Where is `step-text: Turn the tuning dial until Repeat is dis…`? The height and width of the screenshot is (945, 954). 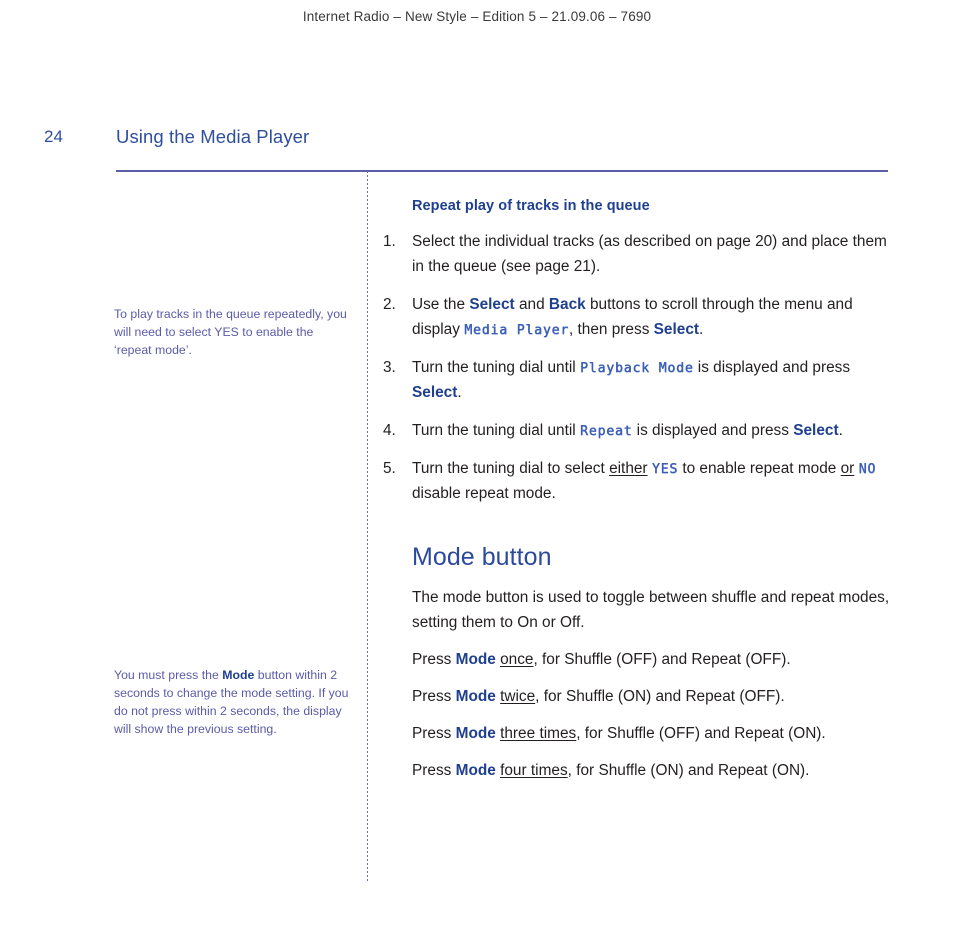
step-text: Turn the tuning dial until Repeat is dis… is located at coordinates (627, 430).